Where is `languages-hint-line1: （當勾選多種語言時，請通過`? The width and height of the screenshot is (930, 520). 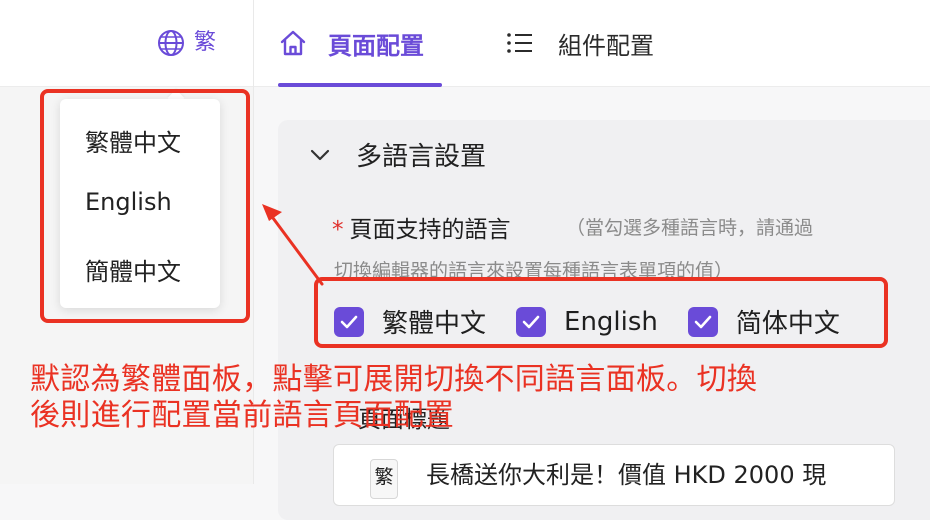
languages-hint-line1: （當勾選多種語言時，請通過 is located at coordinates (690, 228).